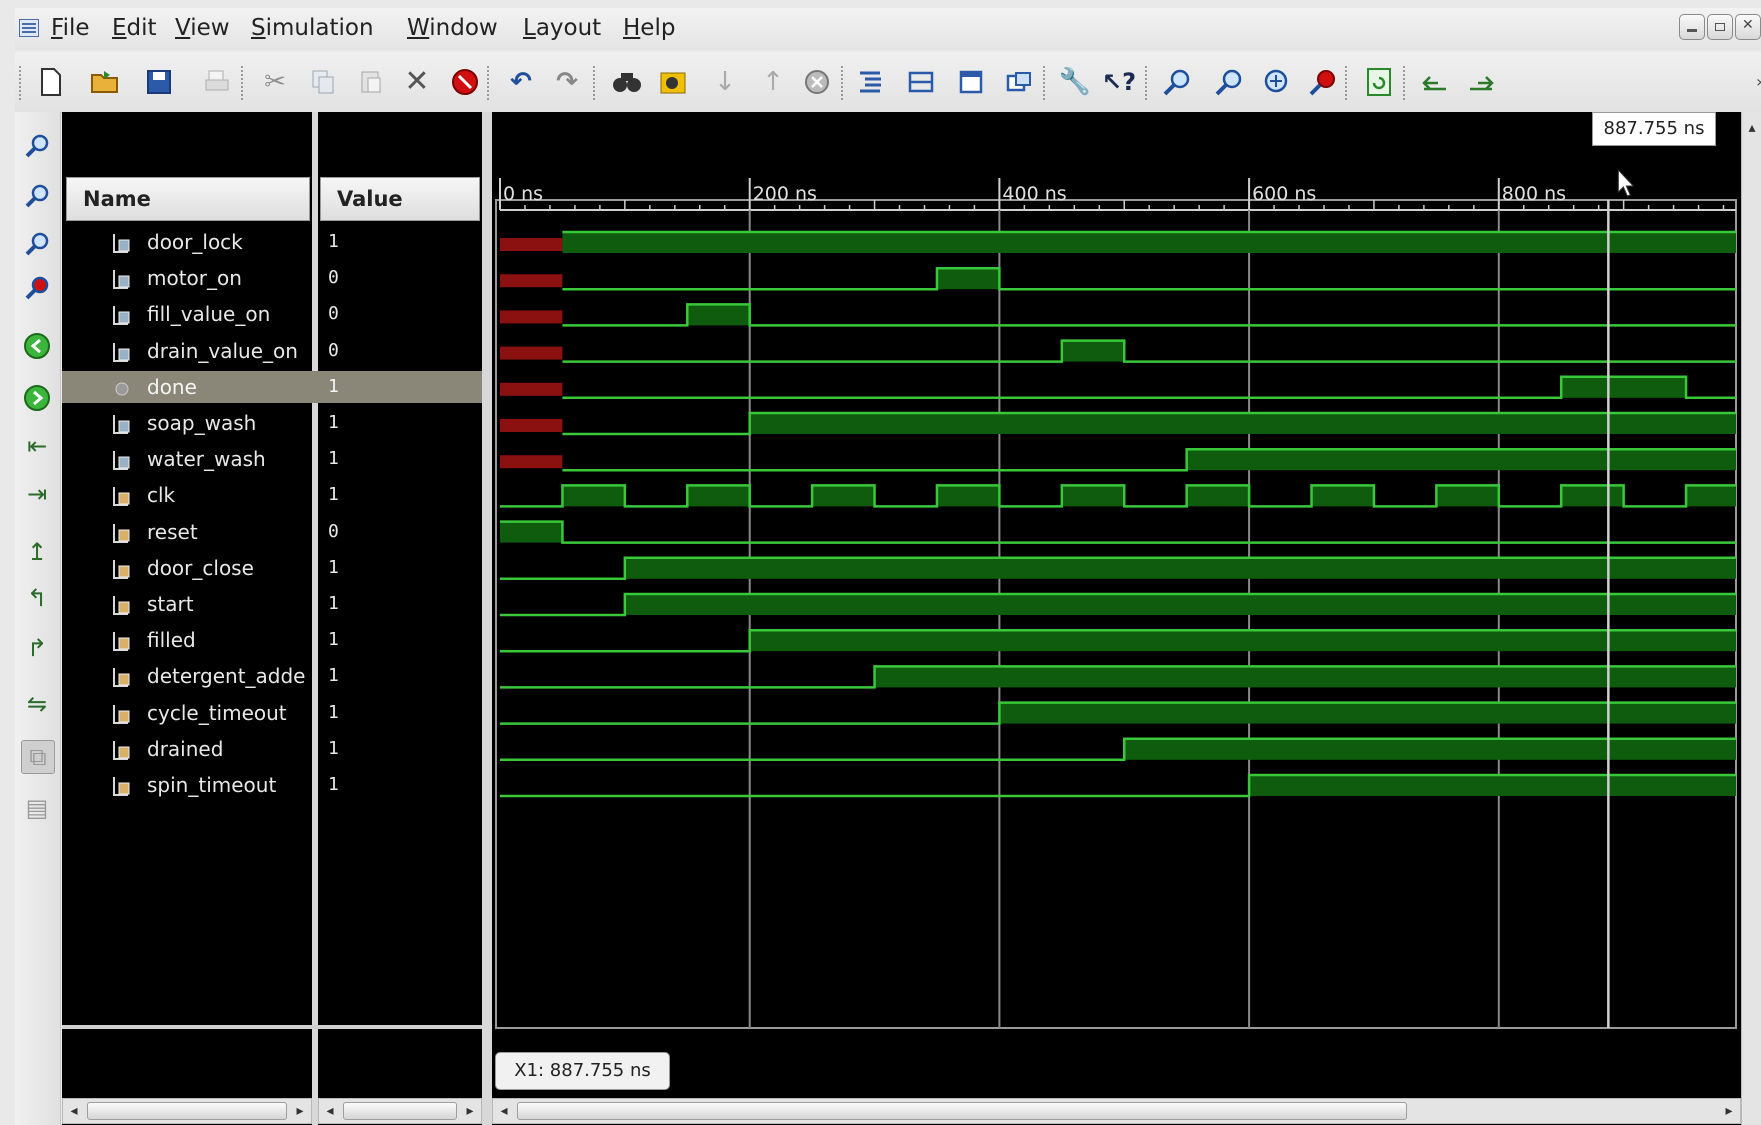 The height and width of the screenshot is (1125, 1761). What do you see at coordinates (29, 28) in the screenshot?
I see `app-icon` at bounding box center [29, 28].